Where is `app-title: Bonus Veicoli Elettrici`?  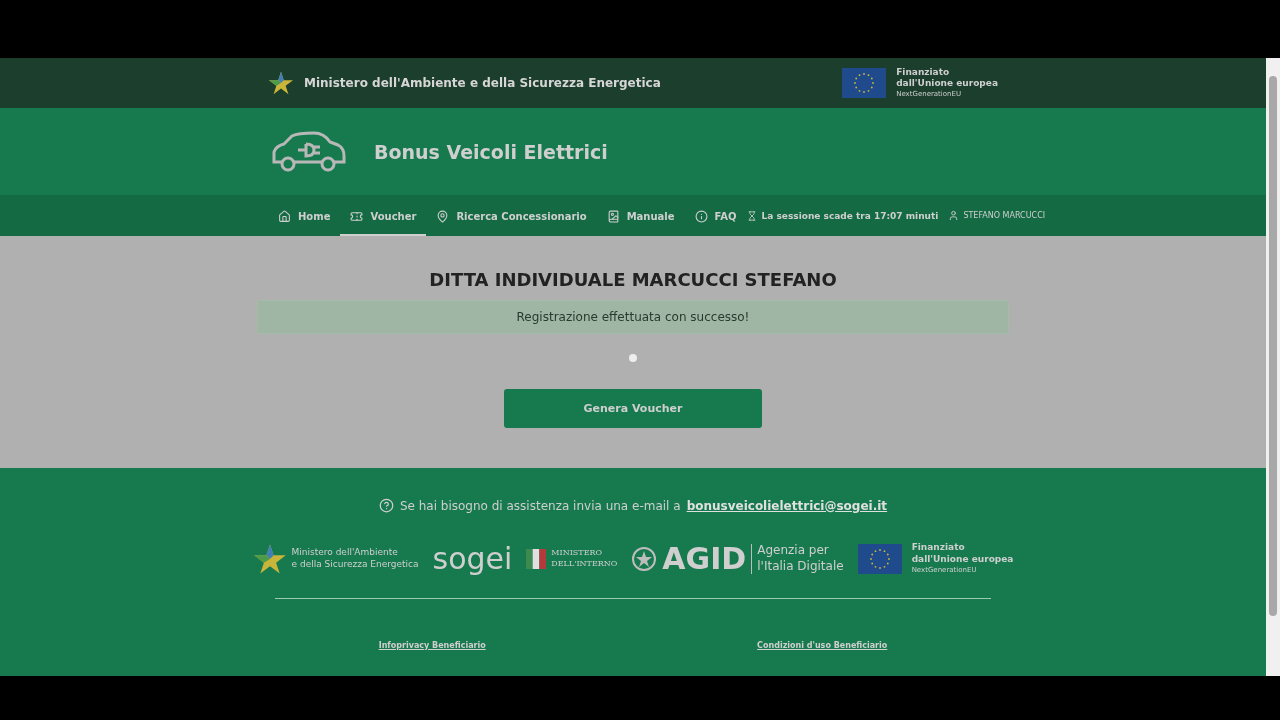
app-title: Bonus Veicoli Elettrici is located at coordinates (491, 151).